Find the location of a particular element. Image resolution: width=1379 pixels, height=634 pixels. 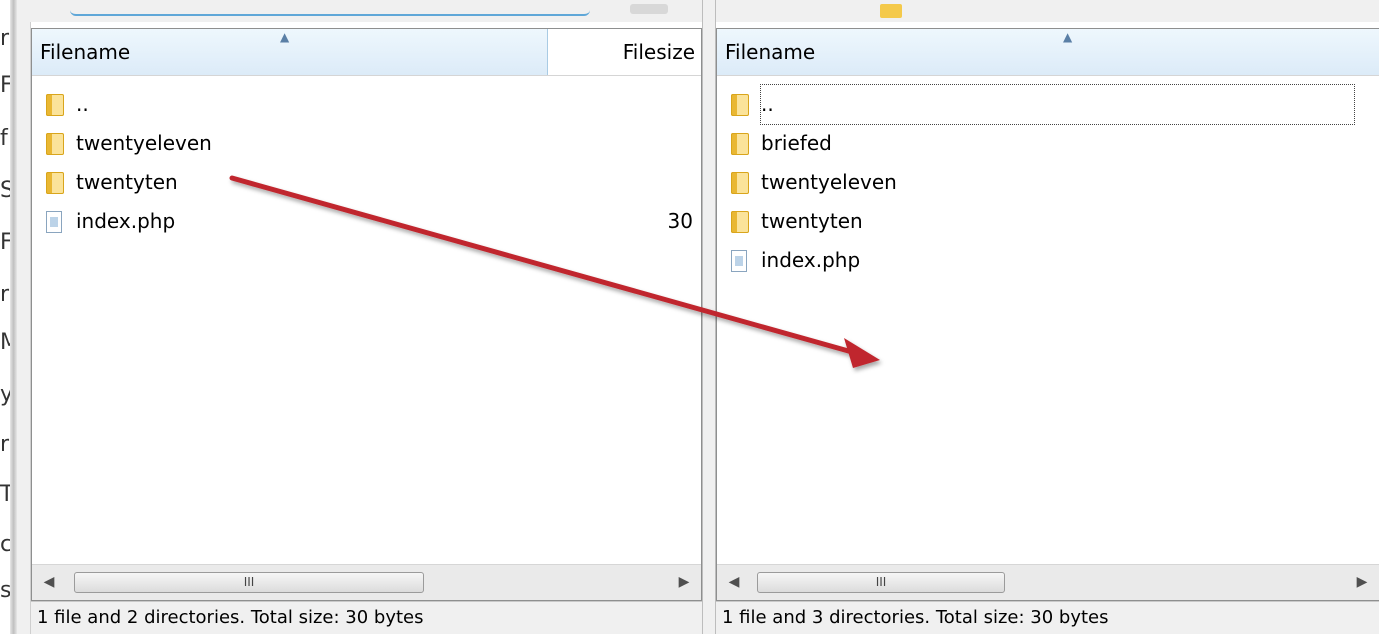

edge-letter: S is located at coordinates (5, 190).